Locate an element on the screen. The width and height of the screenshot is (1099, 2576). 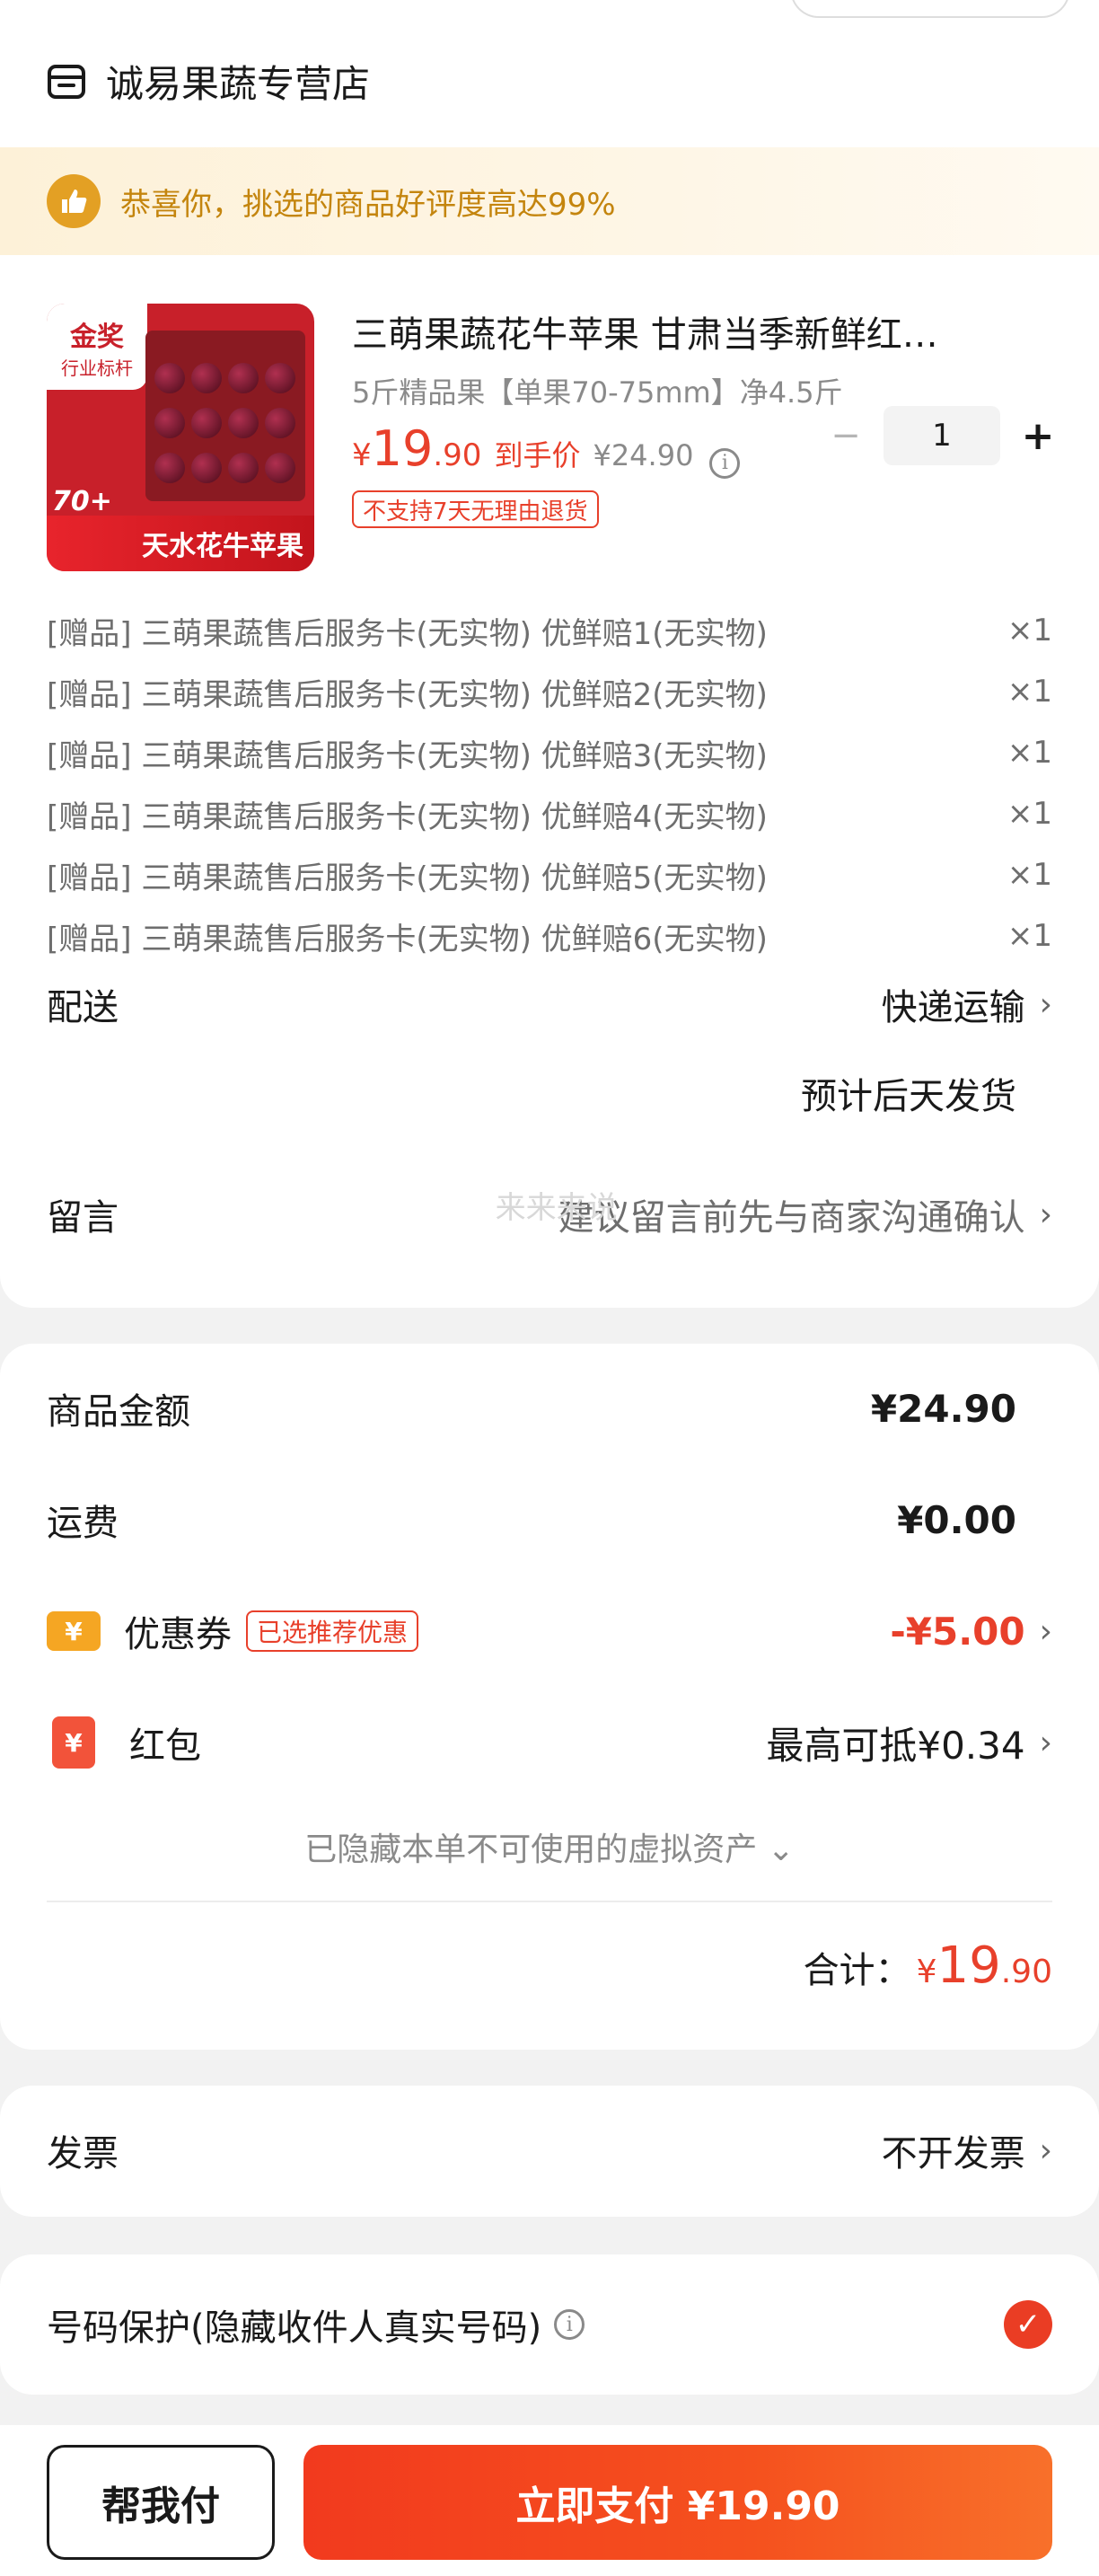
goods-amount-label: 商品金额 is located at coordinates (118, 1412).